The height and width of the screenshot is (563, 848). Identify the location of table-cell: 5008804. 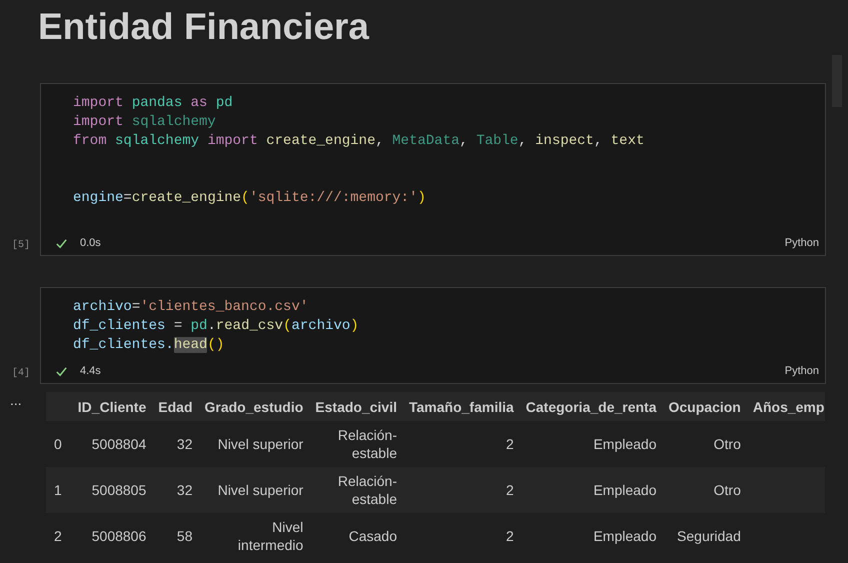
(119, 444).